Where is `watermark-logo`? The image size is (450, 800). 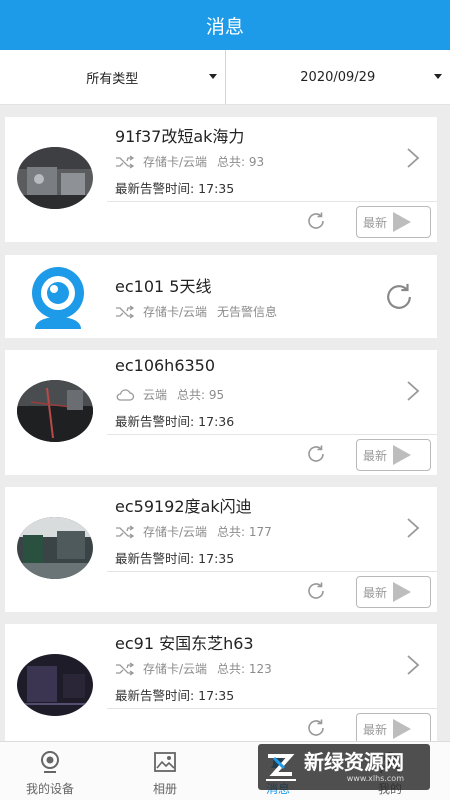 watermark-logo is located at coordinates (281, 767).